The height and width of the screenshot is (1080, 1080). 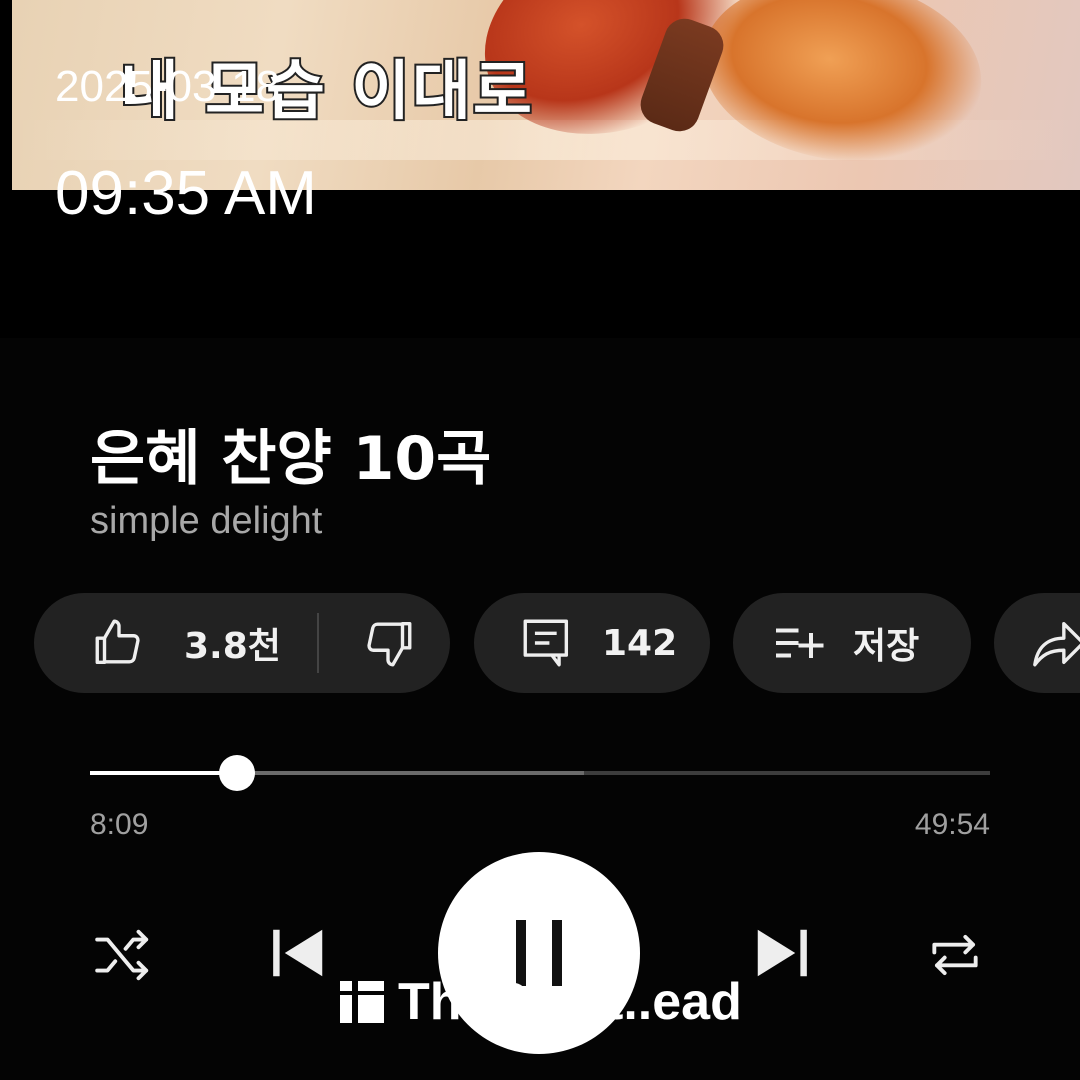 I want to click on next-button, so click(x=781, y=955).